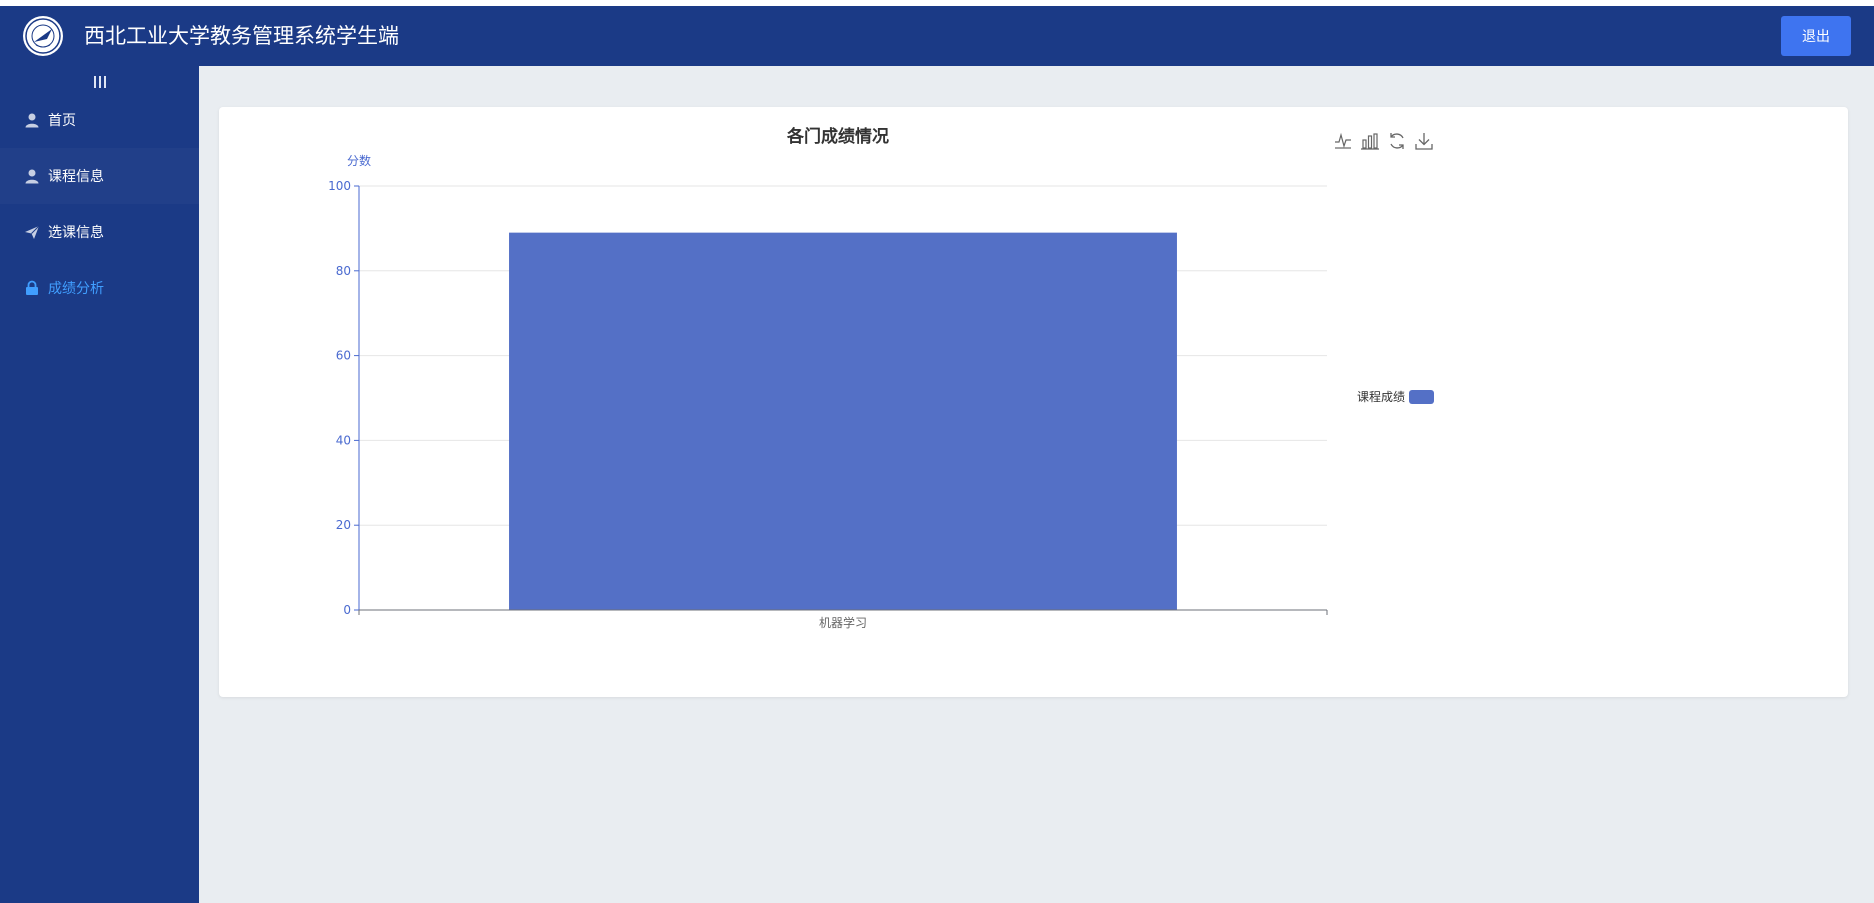  I want to click on bar, so click(843, 421).